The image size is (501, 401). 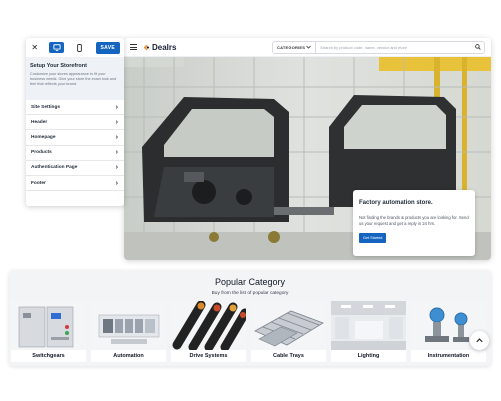 I want to click on desktop-icon, so click(x=57, y=47).